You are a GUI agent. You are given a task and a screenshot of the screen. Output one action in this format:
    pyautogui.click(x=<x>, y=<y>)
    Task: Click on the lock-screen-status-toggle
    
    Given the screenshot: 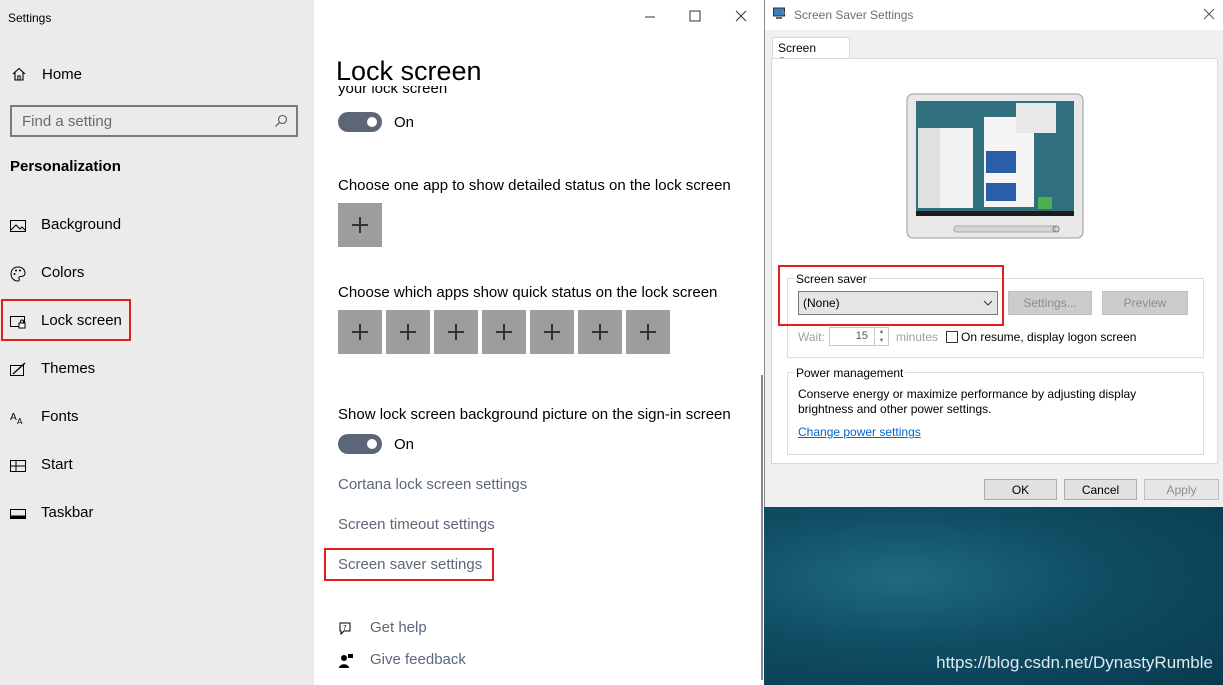 What is the action you would take?
    pyautogui.click(x=360, y=122)
    